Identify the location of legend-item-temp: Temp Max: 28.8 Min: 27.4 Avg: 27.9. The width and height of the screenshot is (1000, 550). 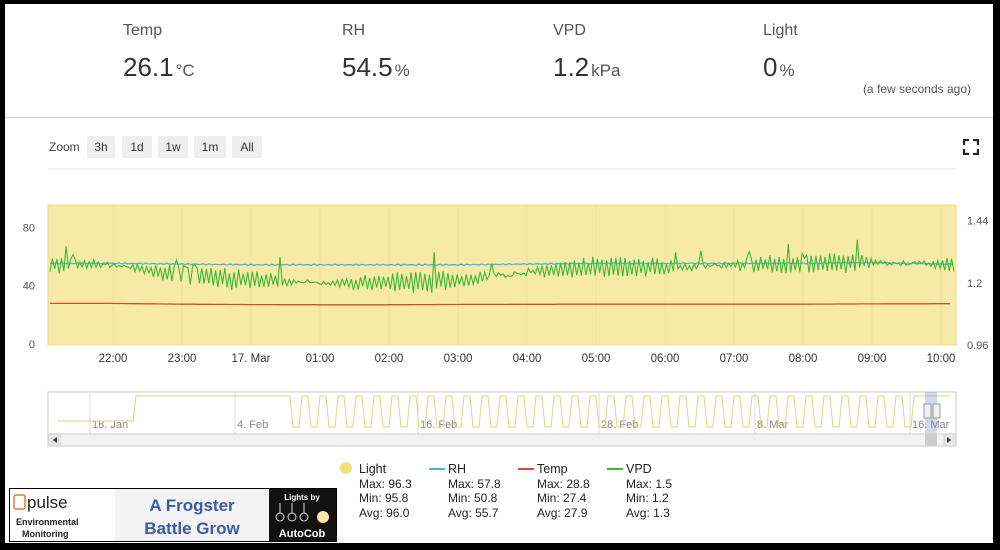
(563, 491).